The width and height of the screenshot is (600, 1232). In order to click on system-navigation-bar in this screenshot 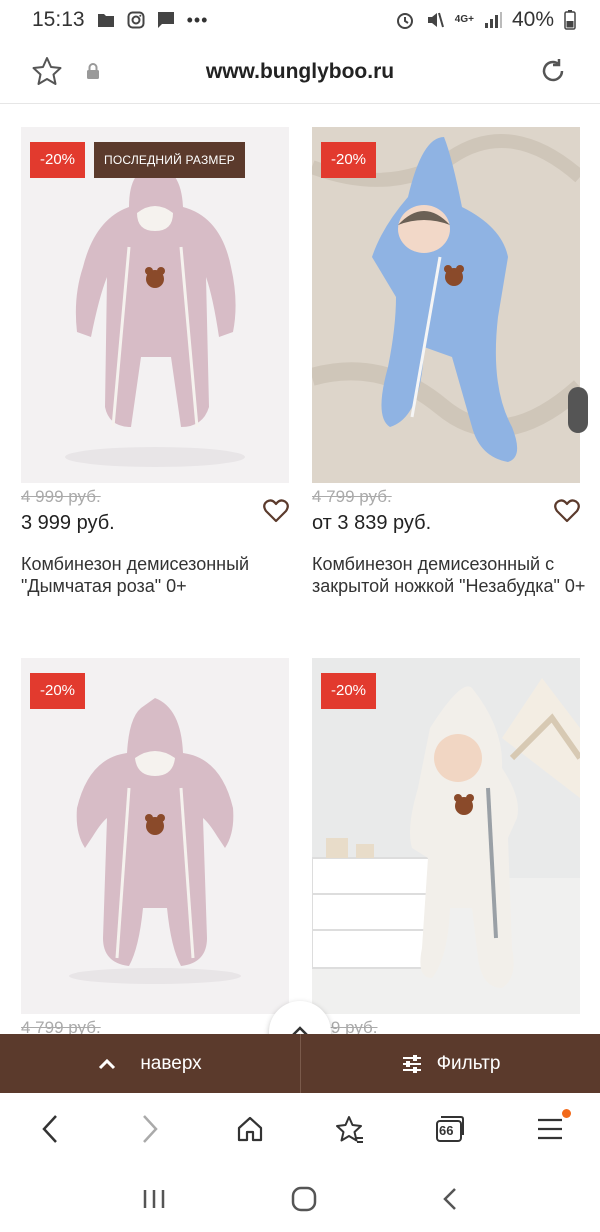, I will do `click(300, 1198)`.